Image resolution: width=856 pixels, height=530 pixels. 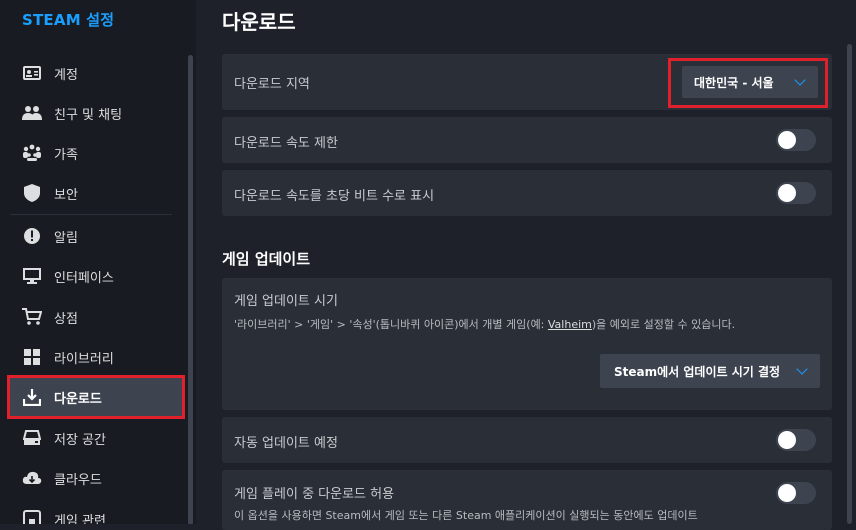 I want to click on sidebar-item-in-game: 게임 관련, so click(x=96, y=512).